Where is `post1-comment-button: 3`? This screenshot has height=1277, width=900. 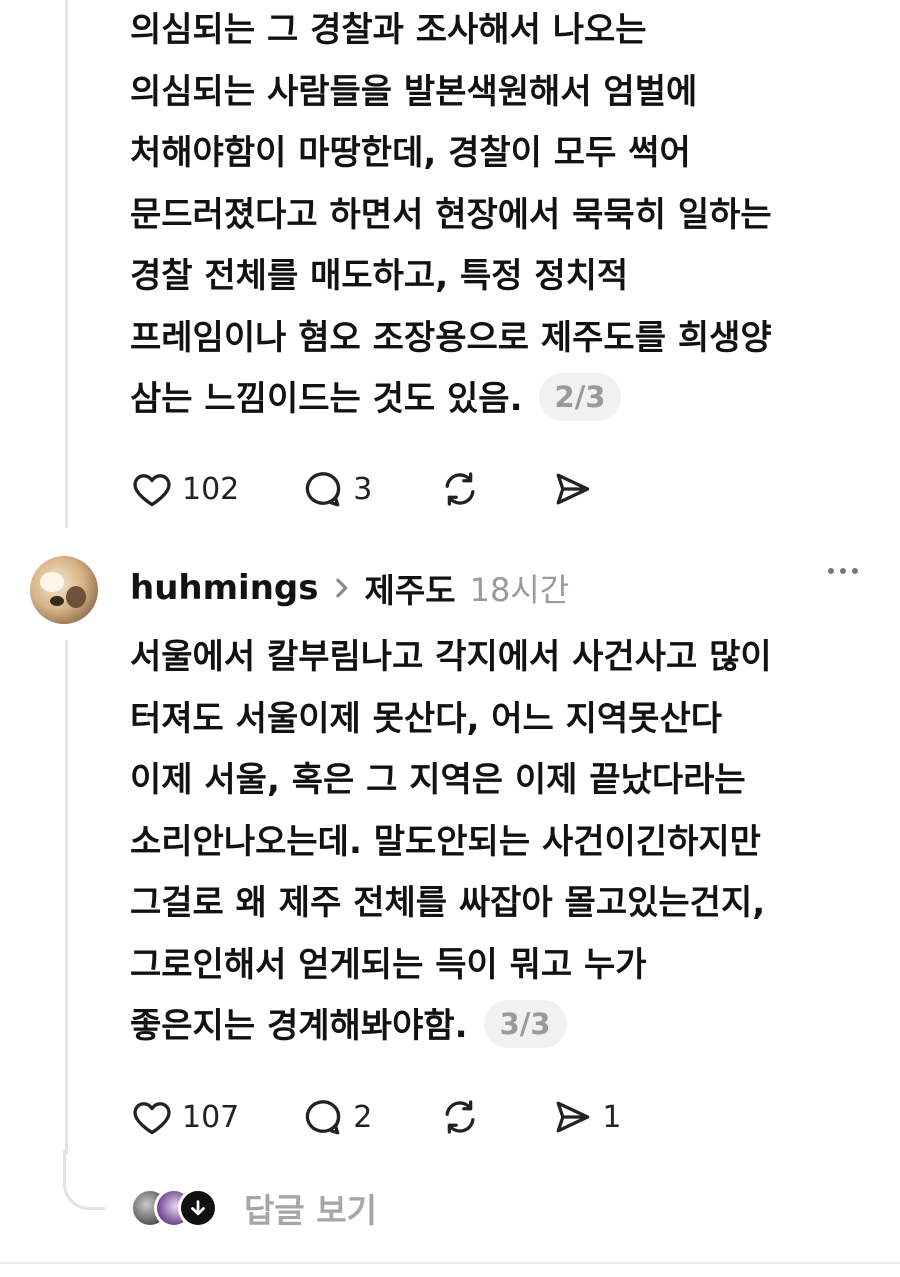 post1-comment-button: 3 is located at coordinates (336, 489).